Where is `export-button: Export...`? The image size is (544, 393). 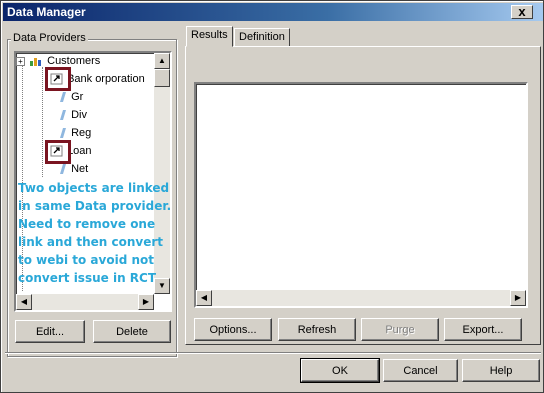 export-button: Export... is located at coordinates (483, 329).